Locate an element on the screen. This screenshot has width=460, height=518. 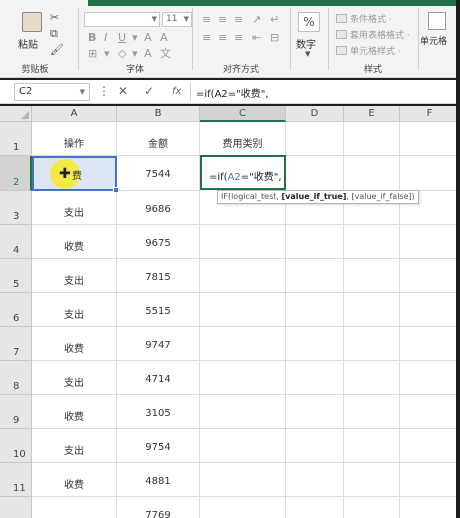
cell-f10 is located at coordinates (430, 446).